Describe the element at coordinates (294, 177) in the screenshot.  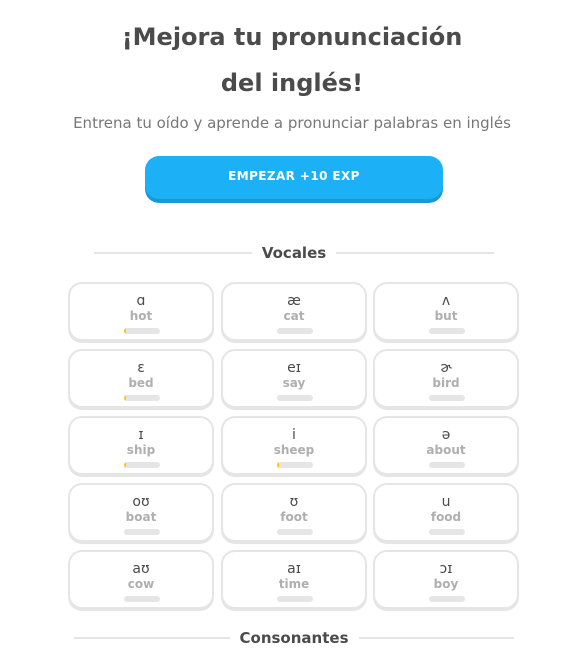
I see `start-button: EMPEZAR +10 EXP` at that location.